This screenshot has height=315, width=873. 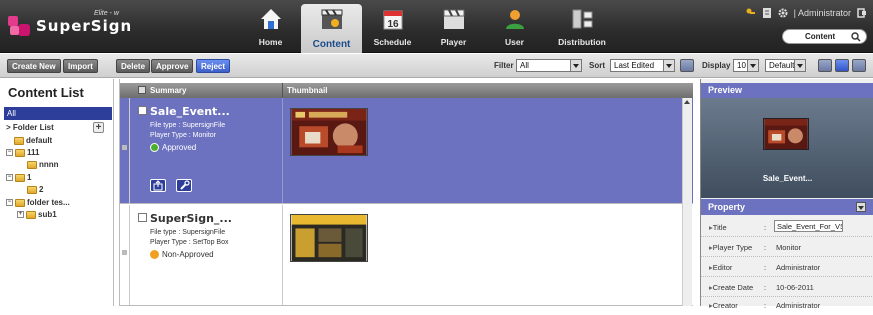 What do you see at coordinates (687, 102) in the screenshot?
I see `scroll-up-icon` at bounding box center [687, 102].